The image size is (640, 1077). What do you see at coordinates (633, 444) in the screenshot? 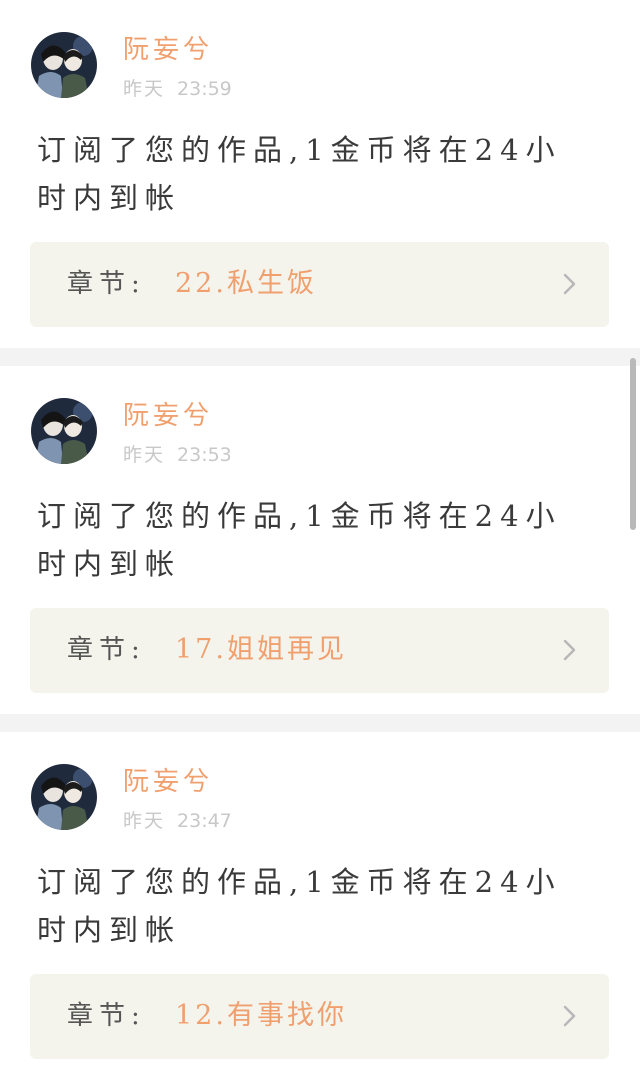
I see `scrollbar` at bounding box center [633, 444].